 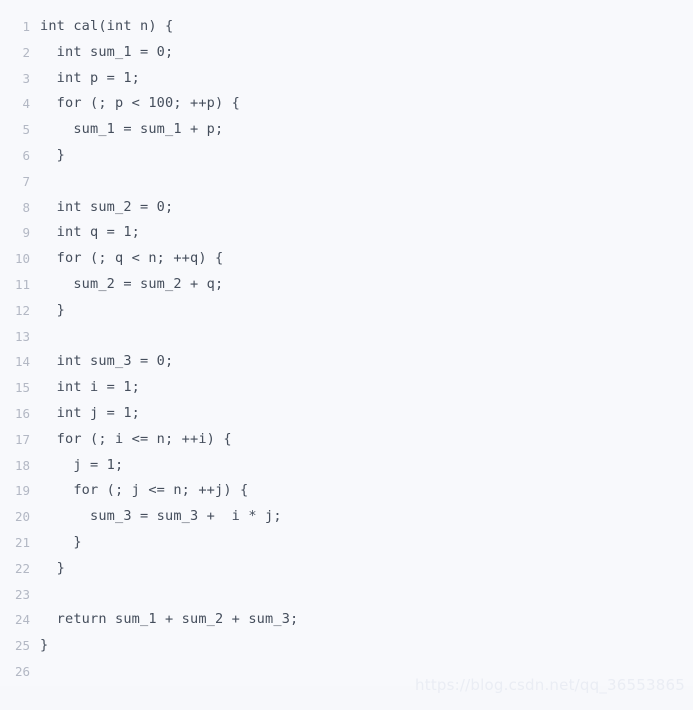 What do you see at coordinates (22, 542) in the screenshot?
I see `line-number: 21` at bounding box center [22, 542].